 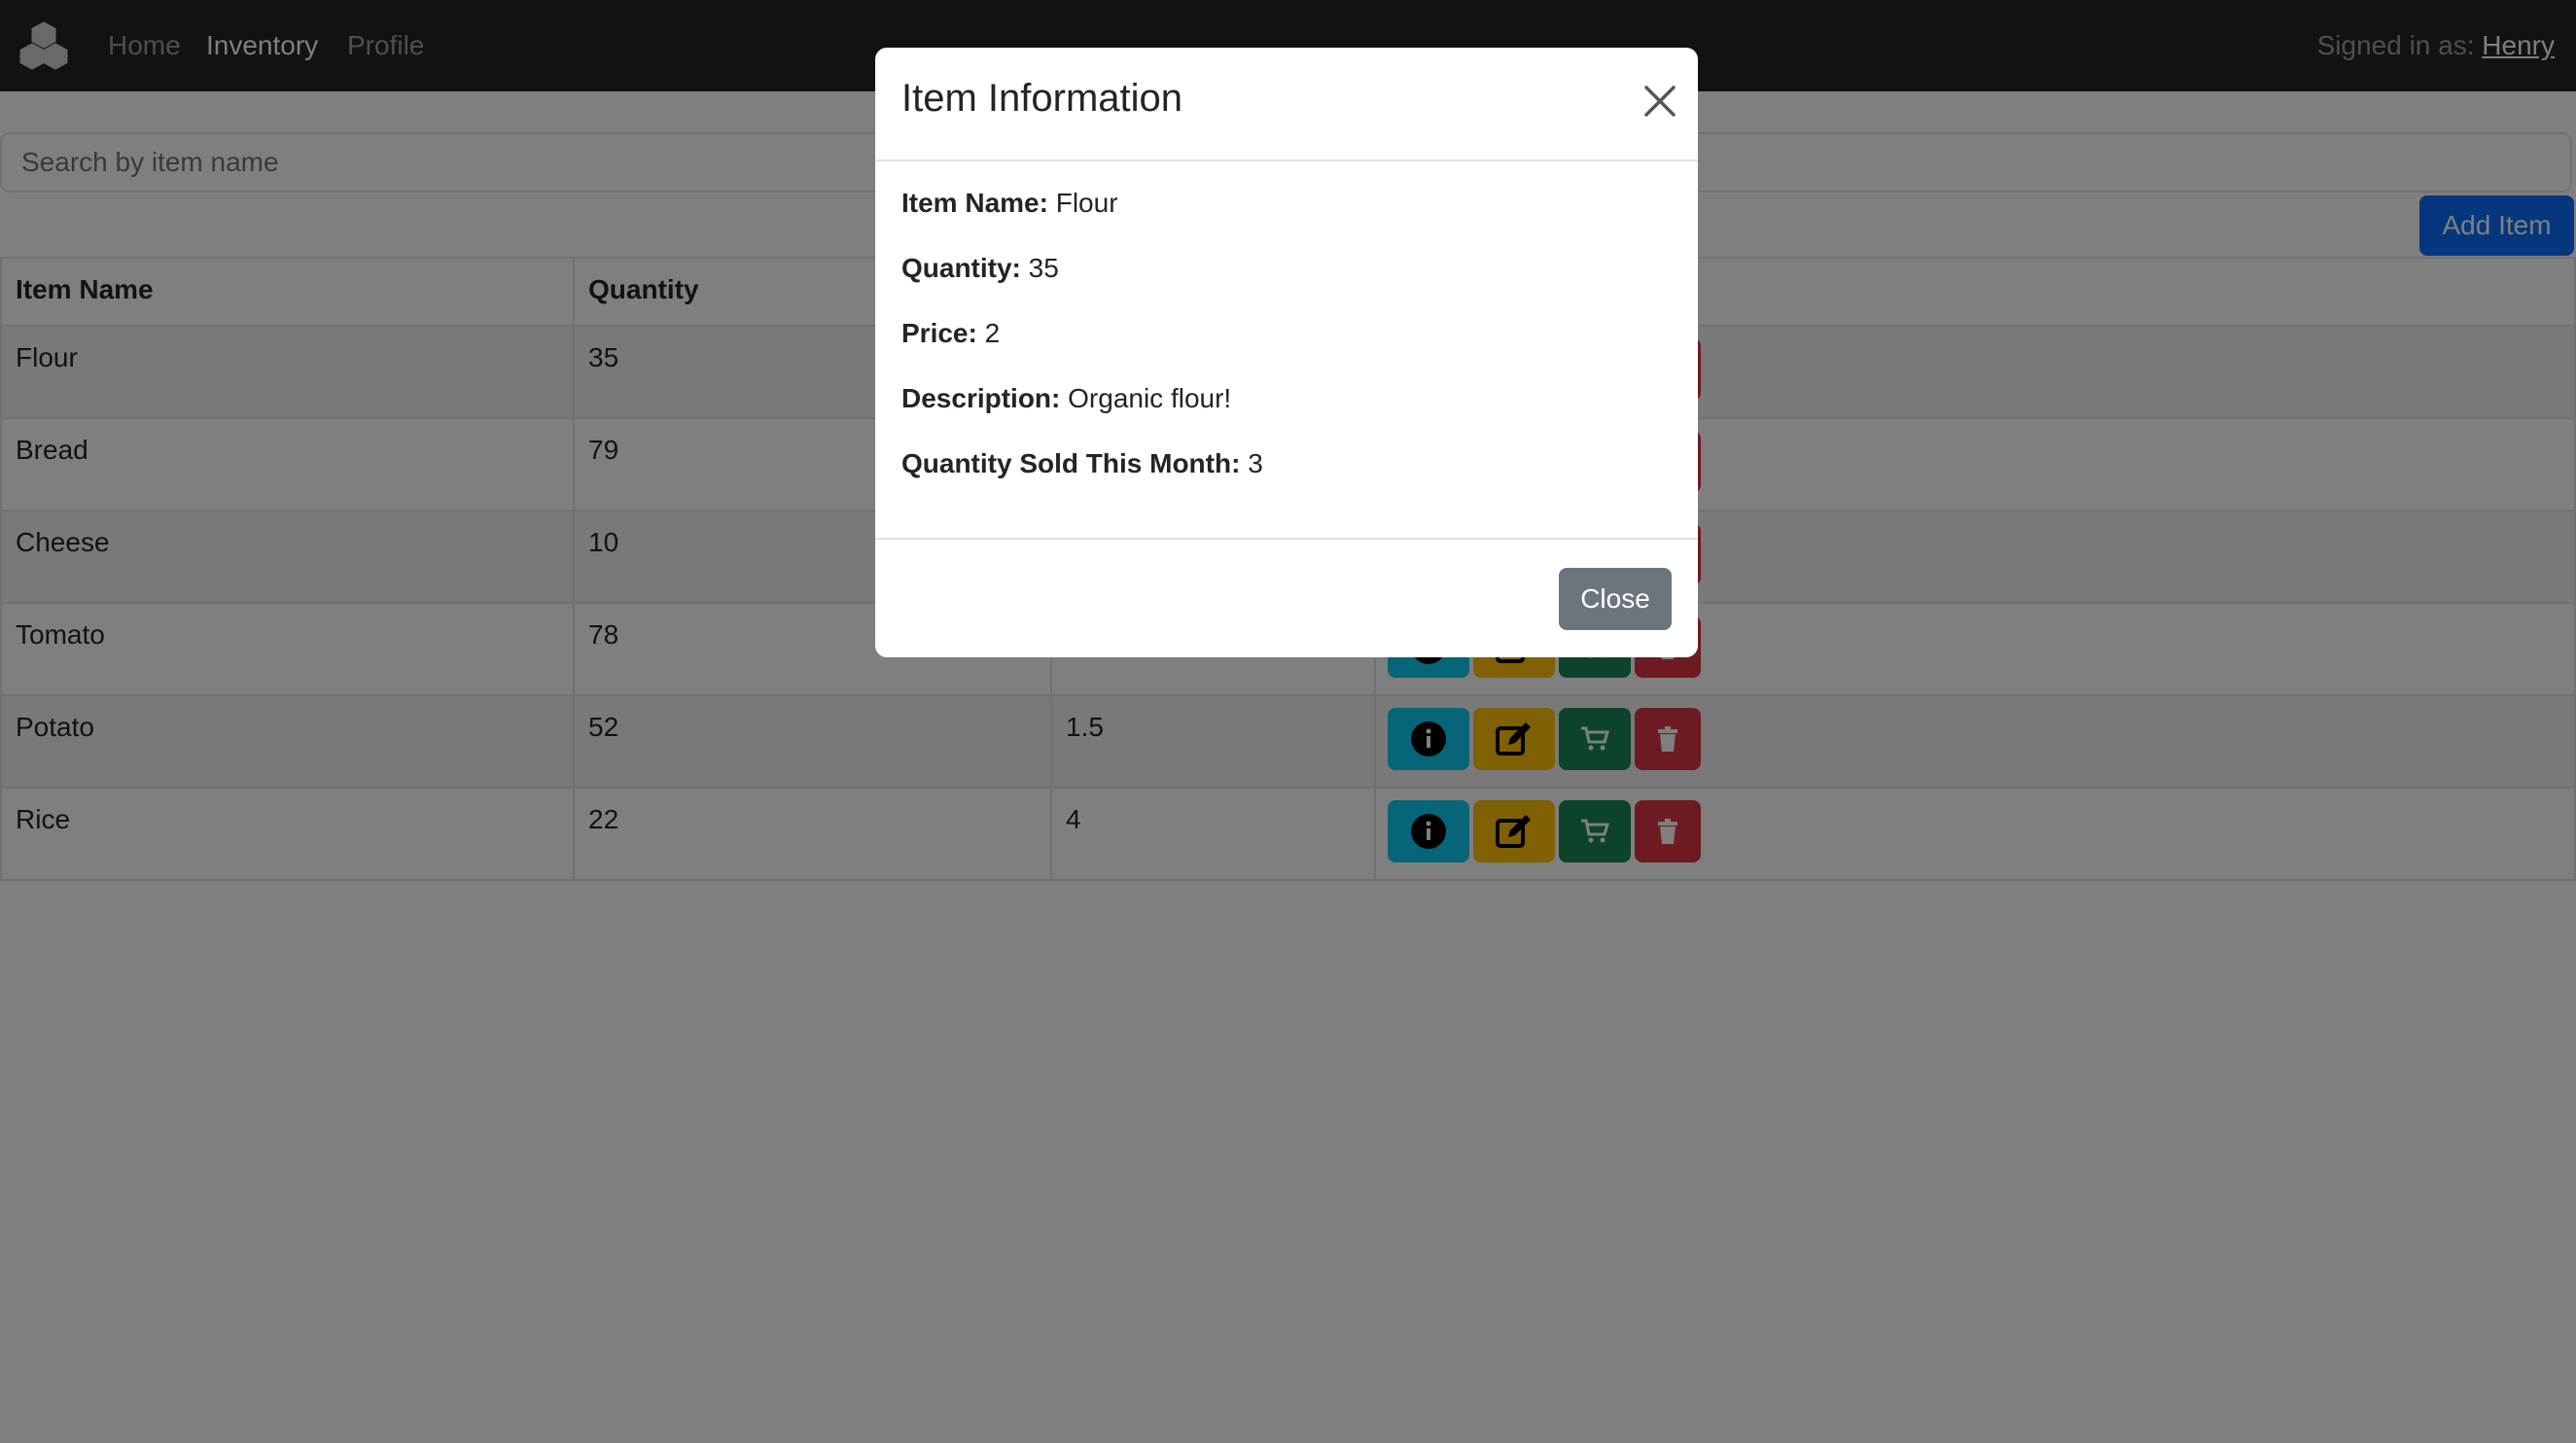 What do you see at coordinates (939, 333) in the screenshot?
I see `field-label: Price:` at bounding box center [939, 333].